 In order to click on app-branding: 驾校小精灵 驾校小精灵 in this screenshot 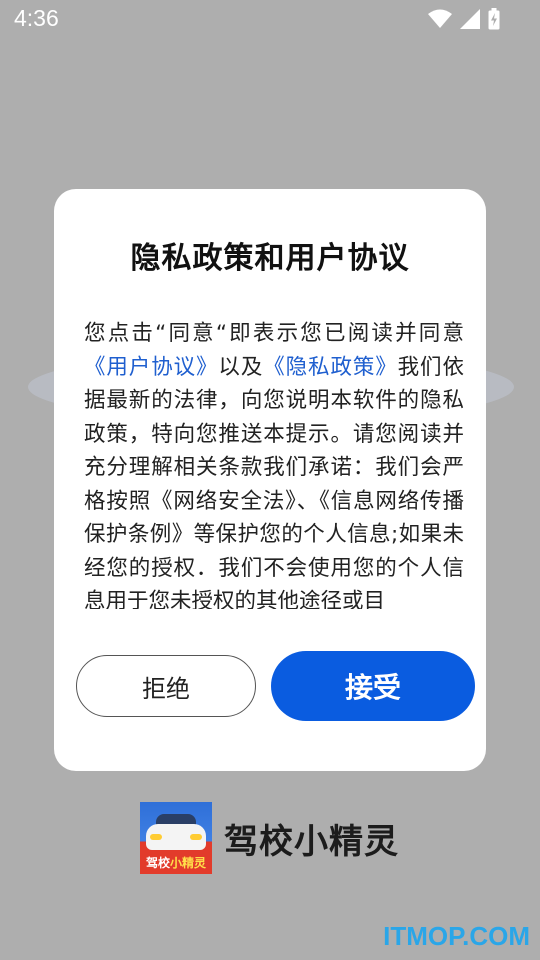, I will do `click(269, 838)`.